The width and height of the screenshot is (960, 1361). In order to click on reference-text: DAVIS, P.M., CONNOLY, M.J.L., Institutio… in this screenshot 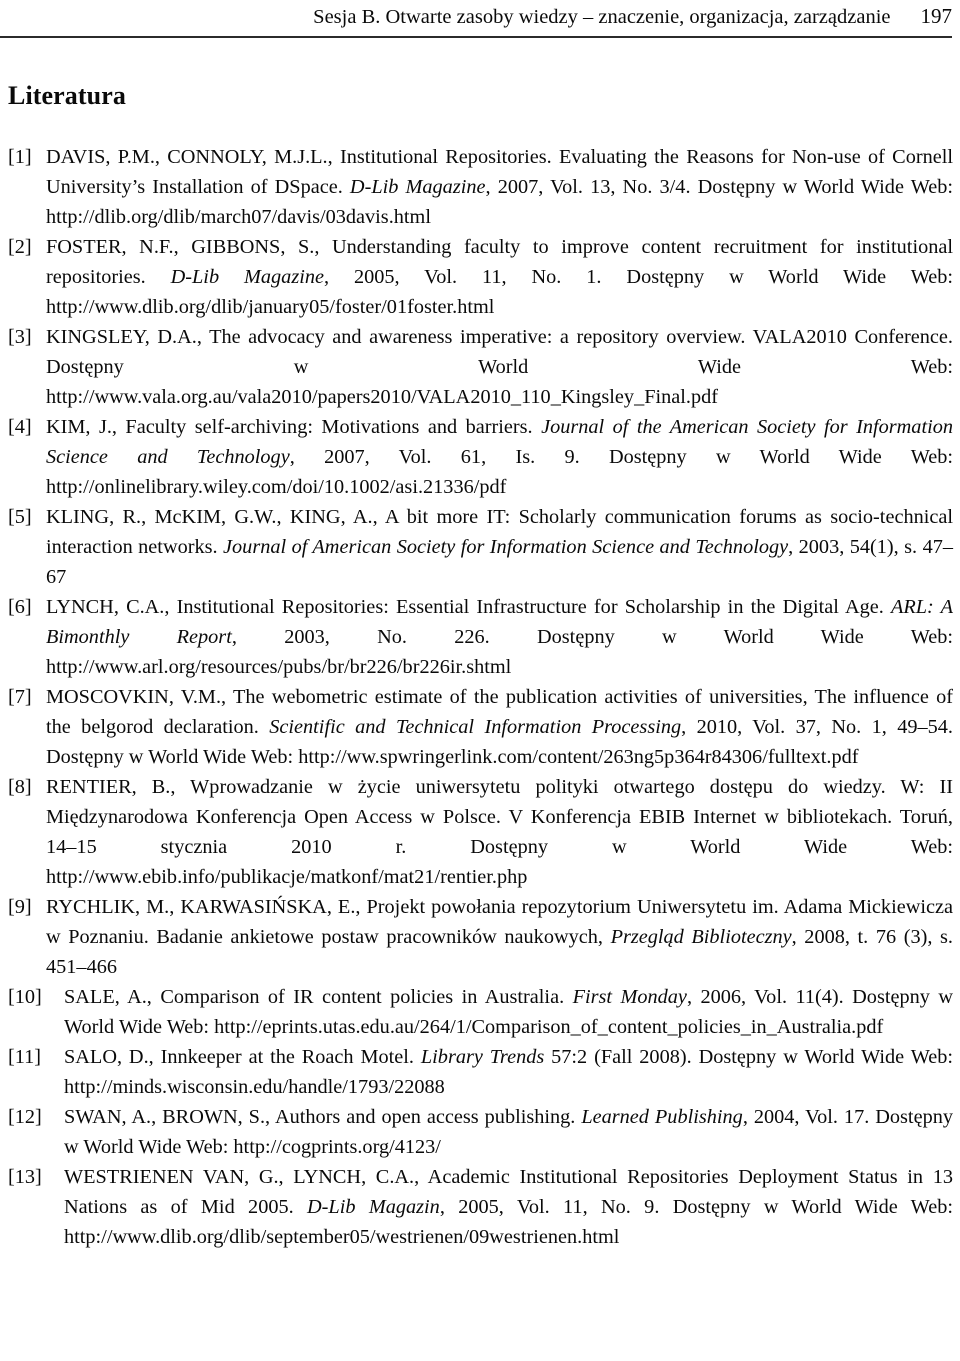, I will do `click(499, 187)`.